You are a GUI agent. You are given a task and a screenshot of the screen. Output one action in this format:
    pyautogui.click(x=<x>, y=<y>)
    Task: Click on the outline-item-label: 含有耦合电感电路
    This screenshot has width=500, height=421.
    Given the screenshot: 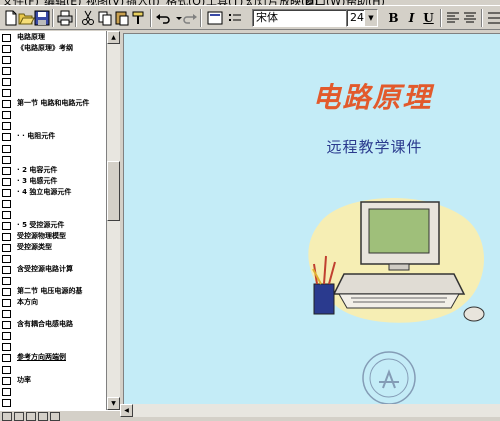 What is the action you would take?
    pyautogui.click(x=45, y=324)
    